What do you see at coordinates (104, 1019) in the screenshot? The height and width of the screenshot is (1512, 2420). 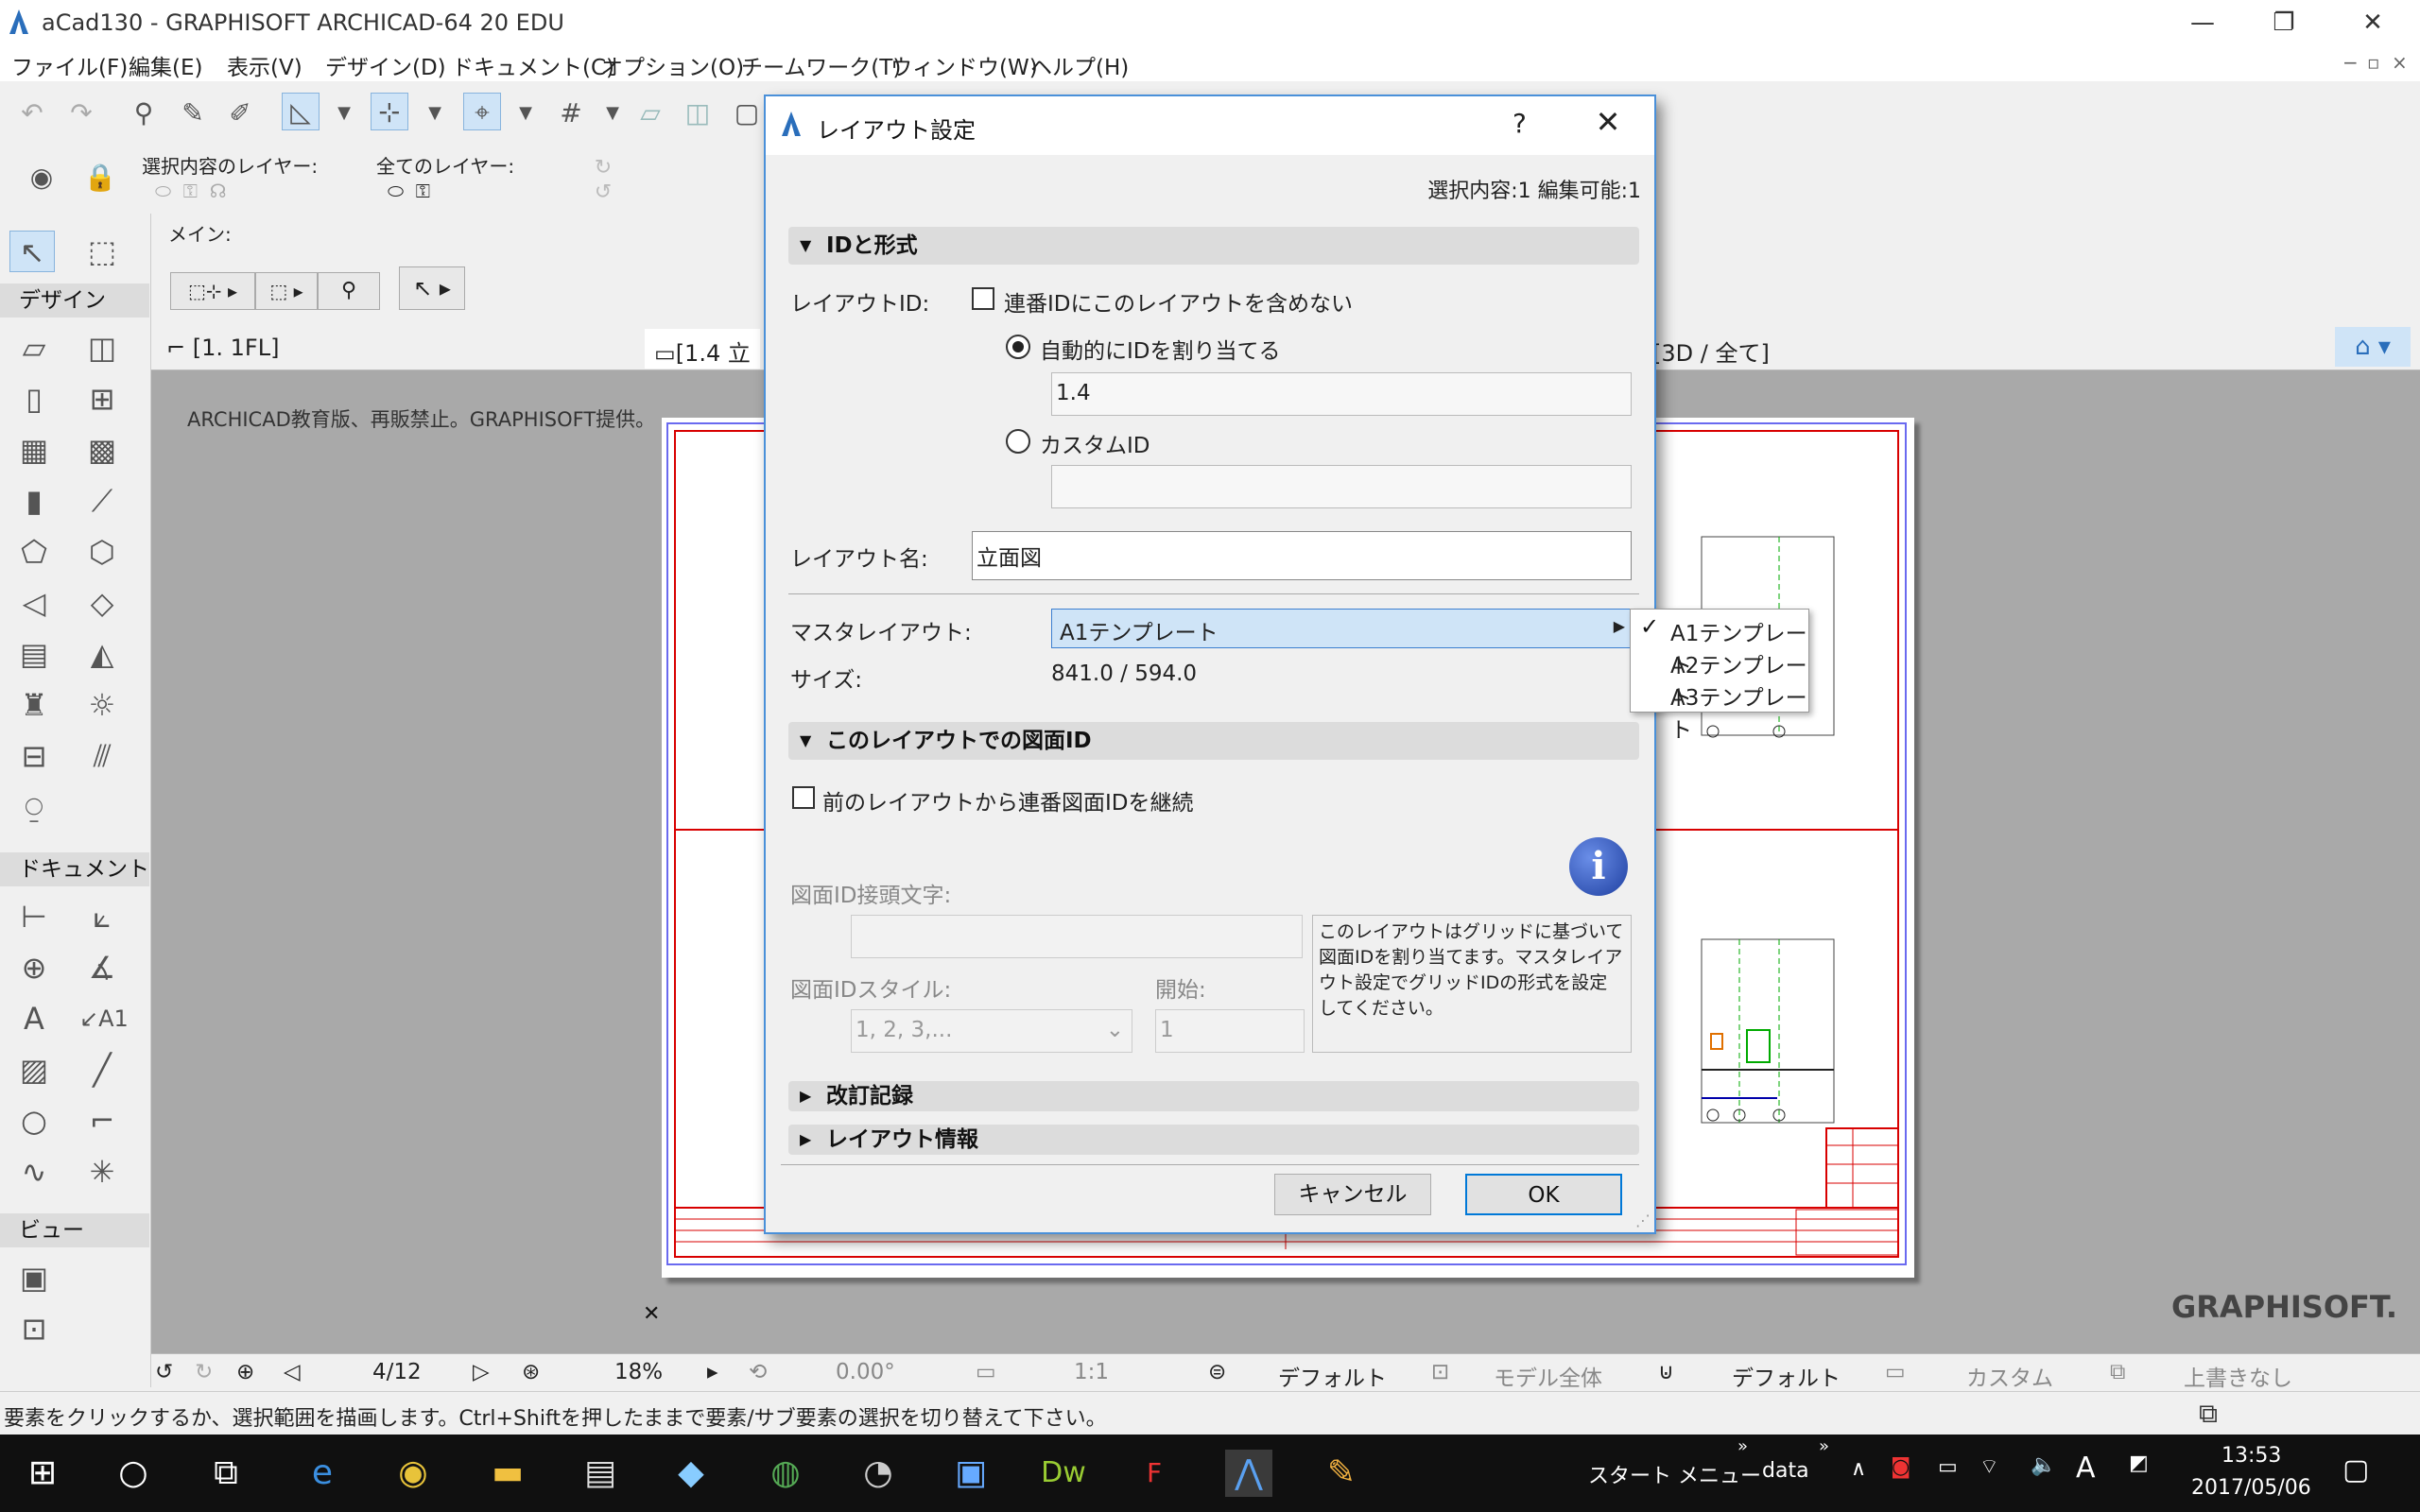 I see `label-tool-icon: ↙A1` at bounding box center [104, 1019].